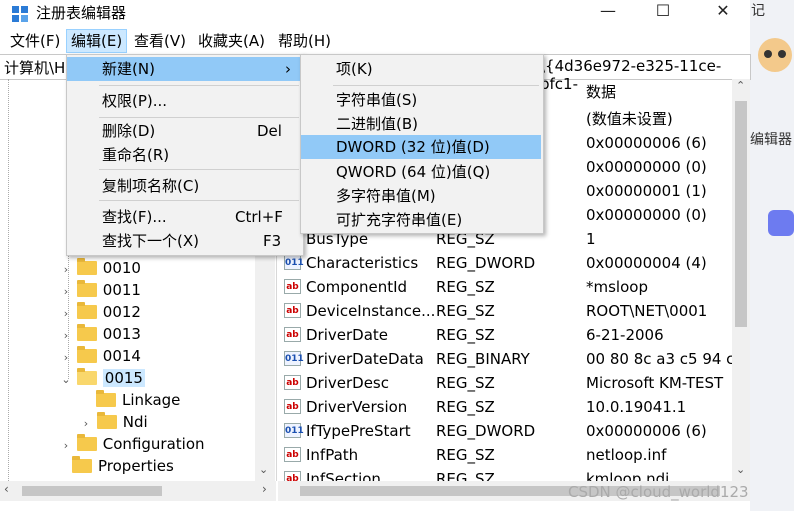 The width and height of the screenshot is (794, 511). What do you see at coordinates (66, 380) in the screenshot?
I see `chevron-down-icon: ⌄` at bounding box center [66, 380].